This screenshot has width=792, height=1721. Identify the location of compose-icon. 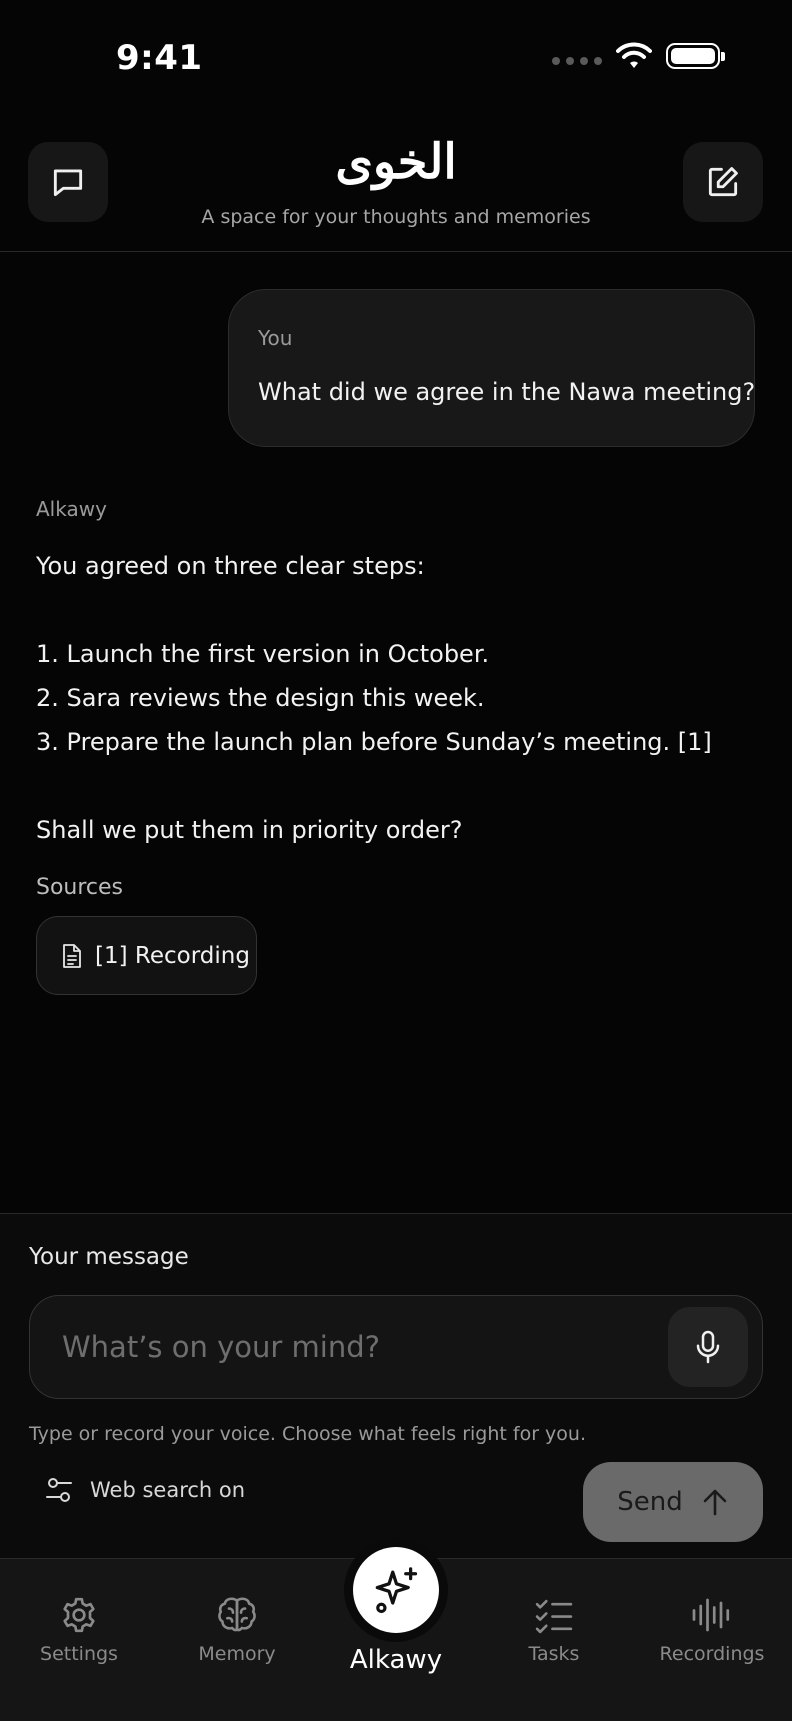
(723, 182).